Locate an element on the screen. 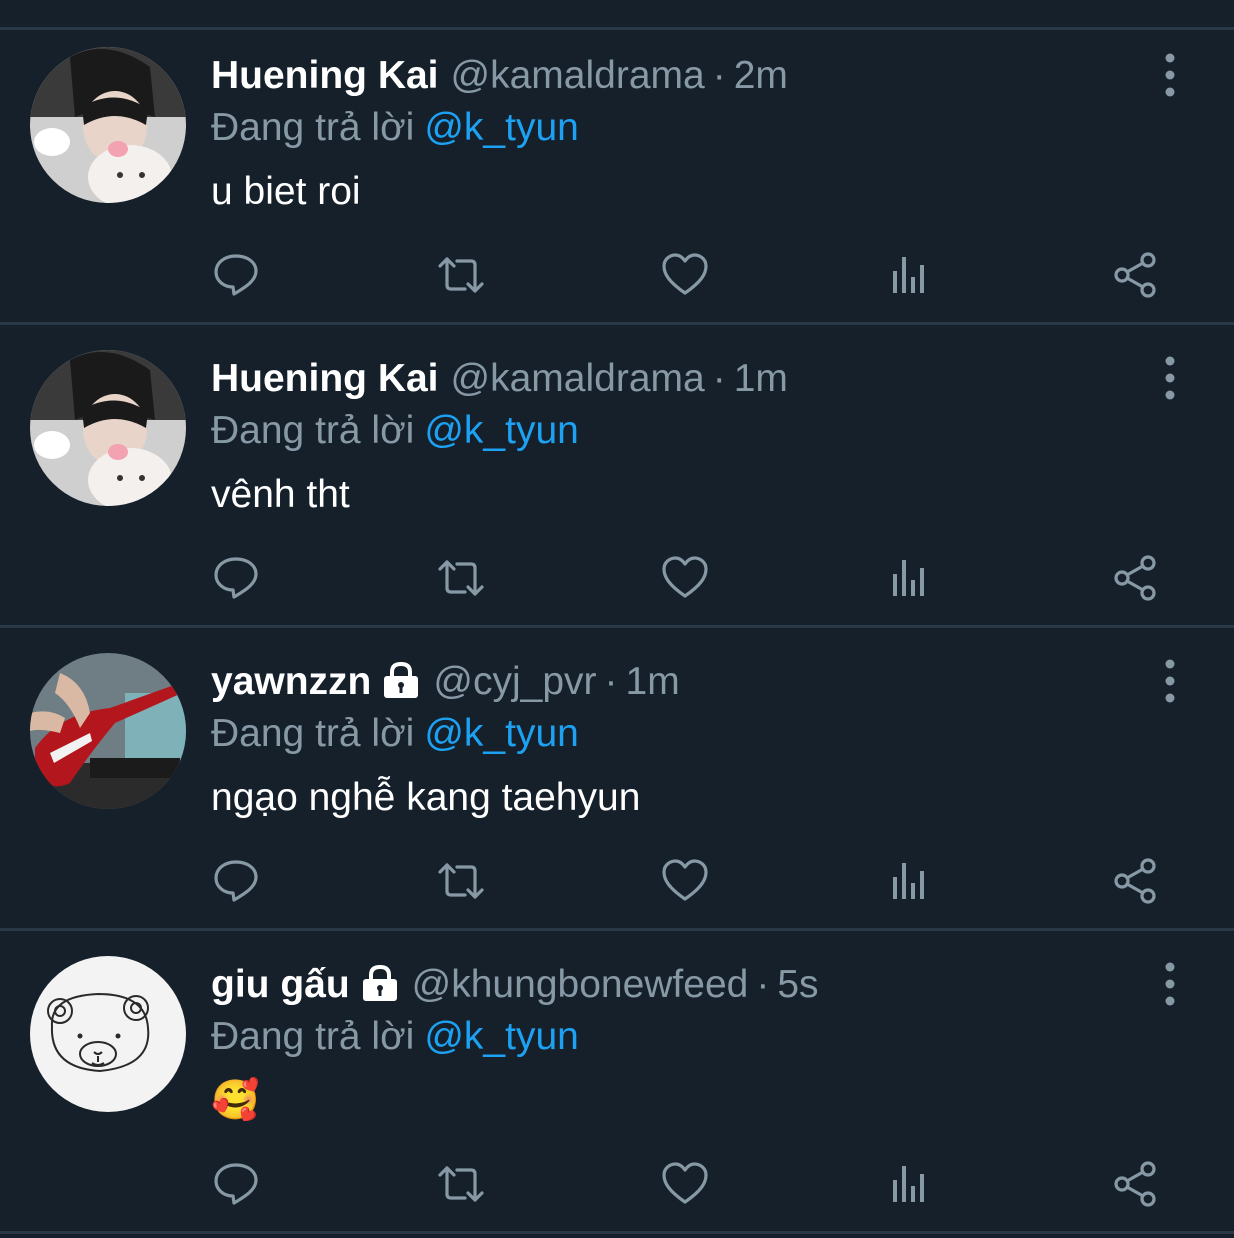  user-handle: @cyj_pvr is located at coordinates (514, 681).